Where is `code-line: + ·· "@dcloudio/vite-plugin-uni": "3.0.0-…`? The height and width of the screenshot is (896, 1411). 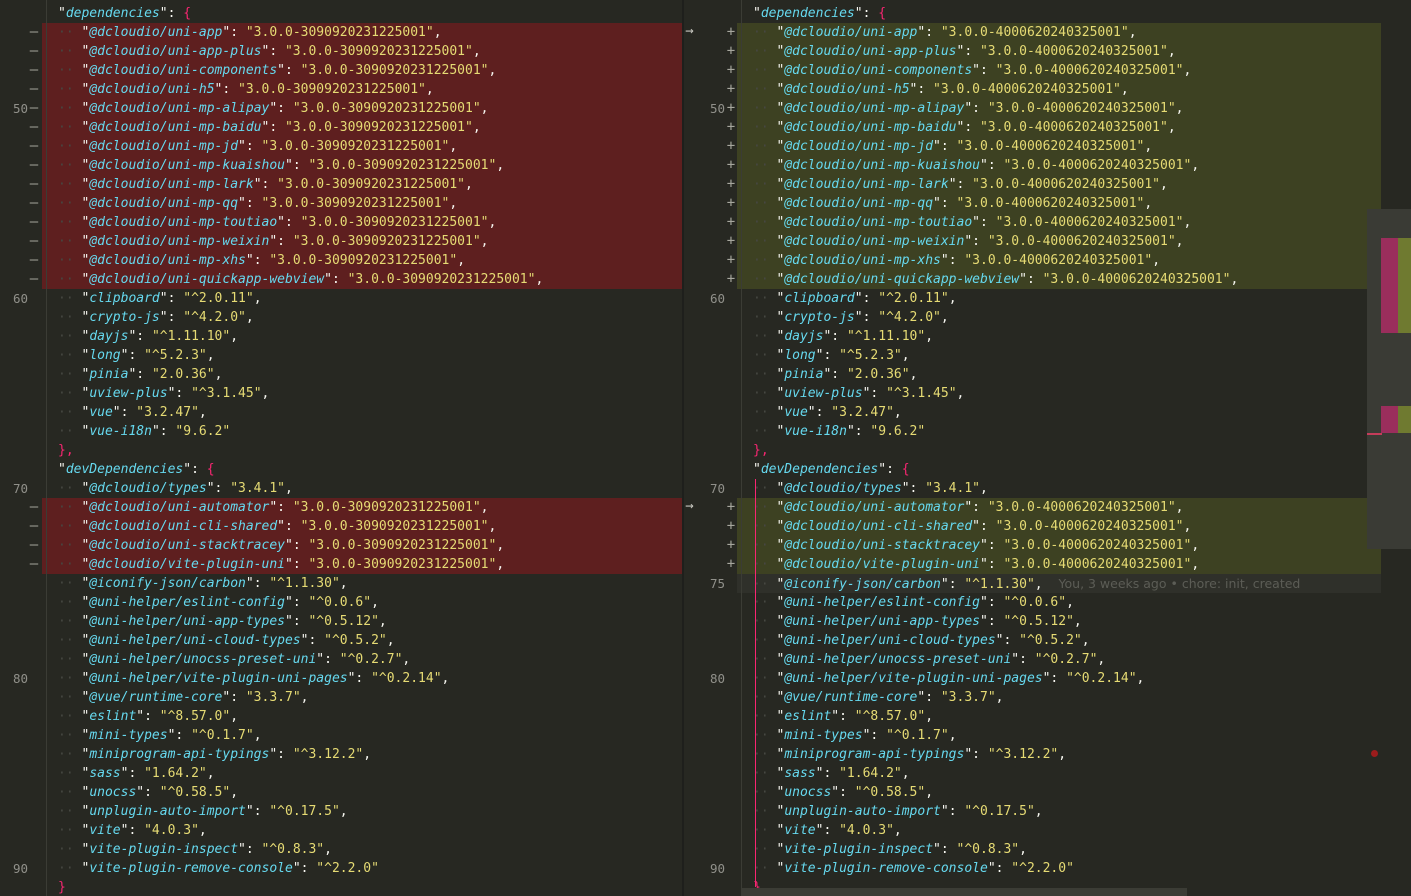
code-line: + ·· "@dcloudio/vite-plugin-uni": "3.0.0-… is located at coordinates (1054, 564).